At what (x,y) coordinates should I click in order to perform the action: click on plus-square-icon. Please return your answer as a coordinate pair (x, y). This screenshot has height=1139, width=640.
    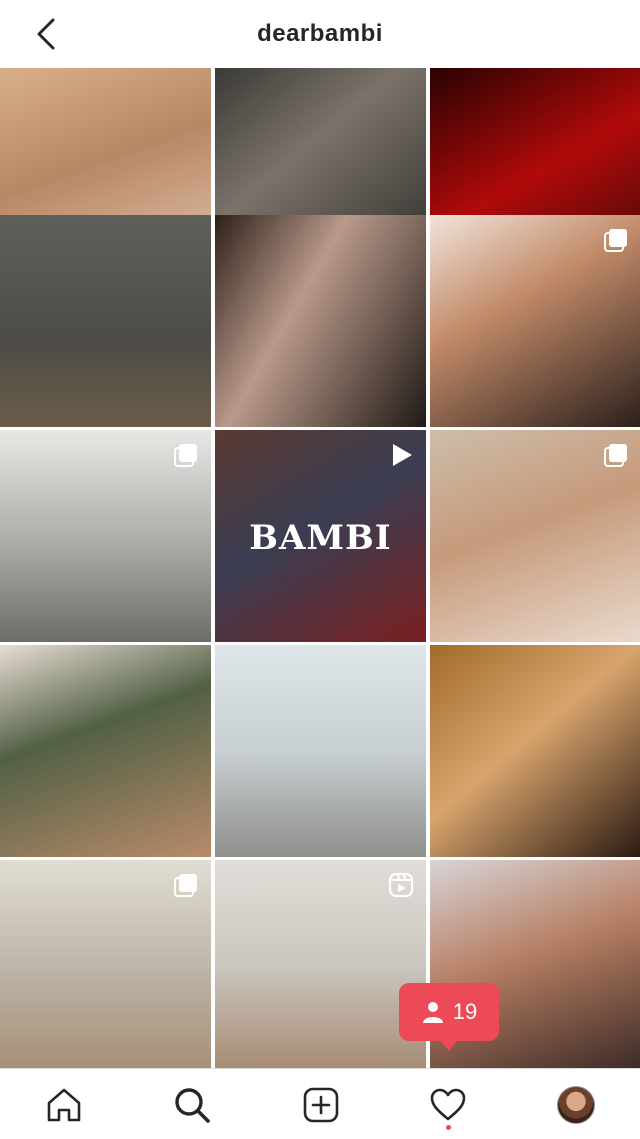
    Looking at the image, I should click on (321, 1105).